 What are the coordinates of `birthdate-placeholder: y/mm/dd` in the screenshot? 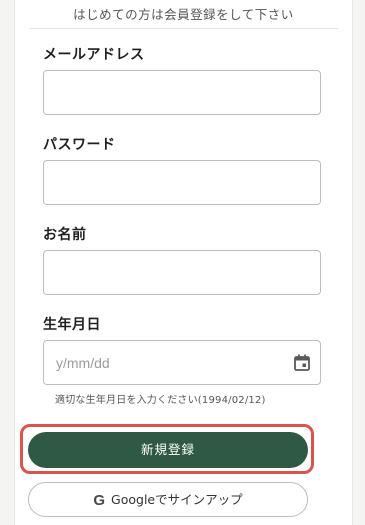 It's located at (83, 363).